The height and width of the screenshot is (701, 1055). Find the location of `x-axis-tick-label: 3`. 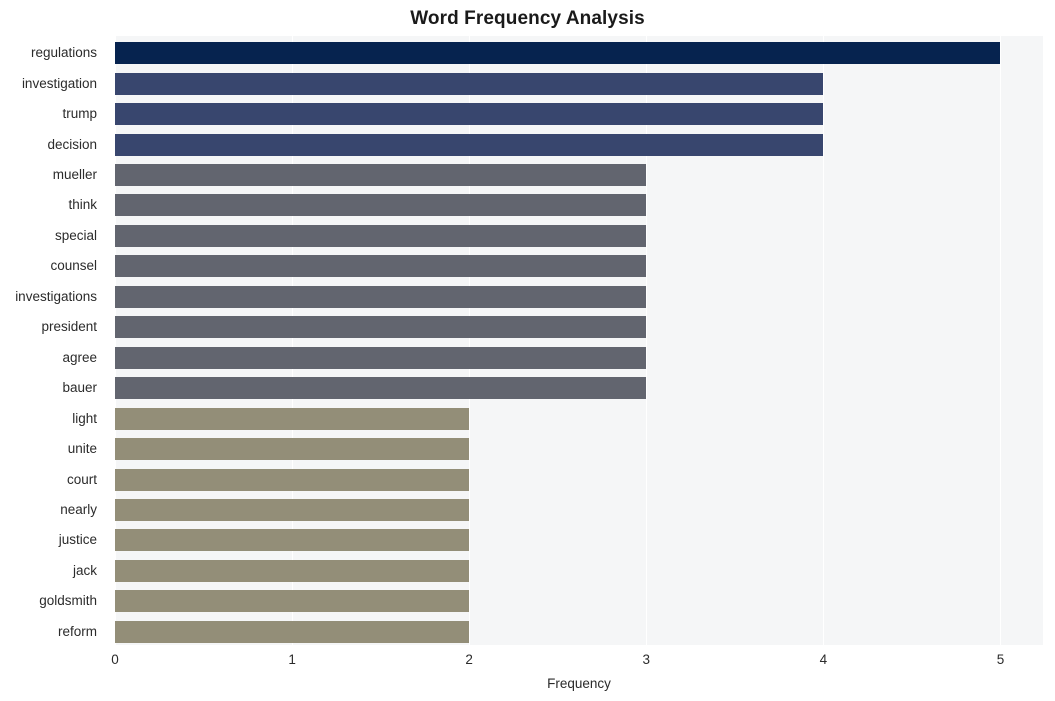

x-axis-tick-label: 3 is located at coordinates (646, 659).